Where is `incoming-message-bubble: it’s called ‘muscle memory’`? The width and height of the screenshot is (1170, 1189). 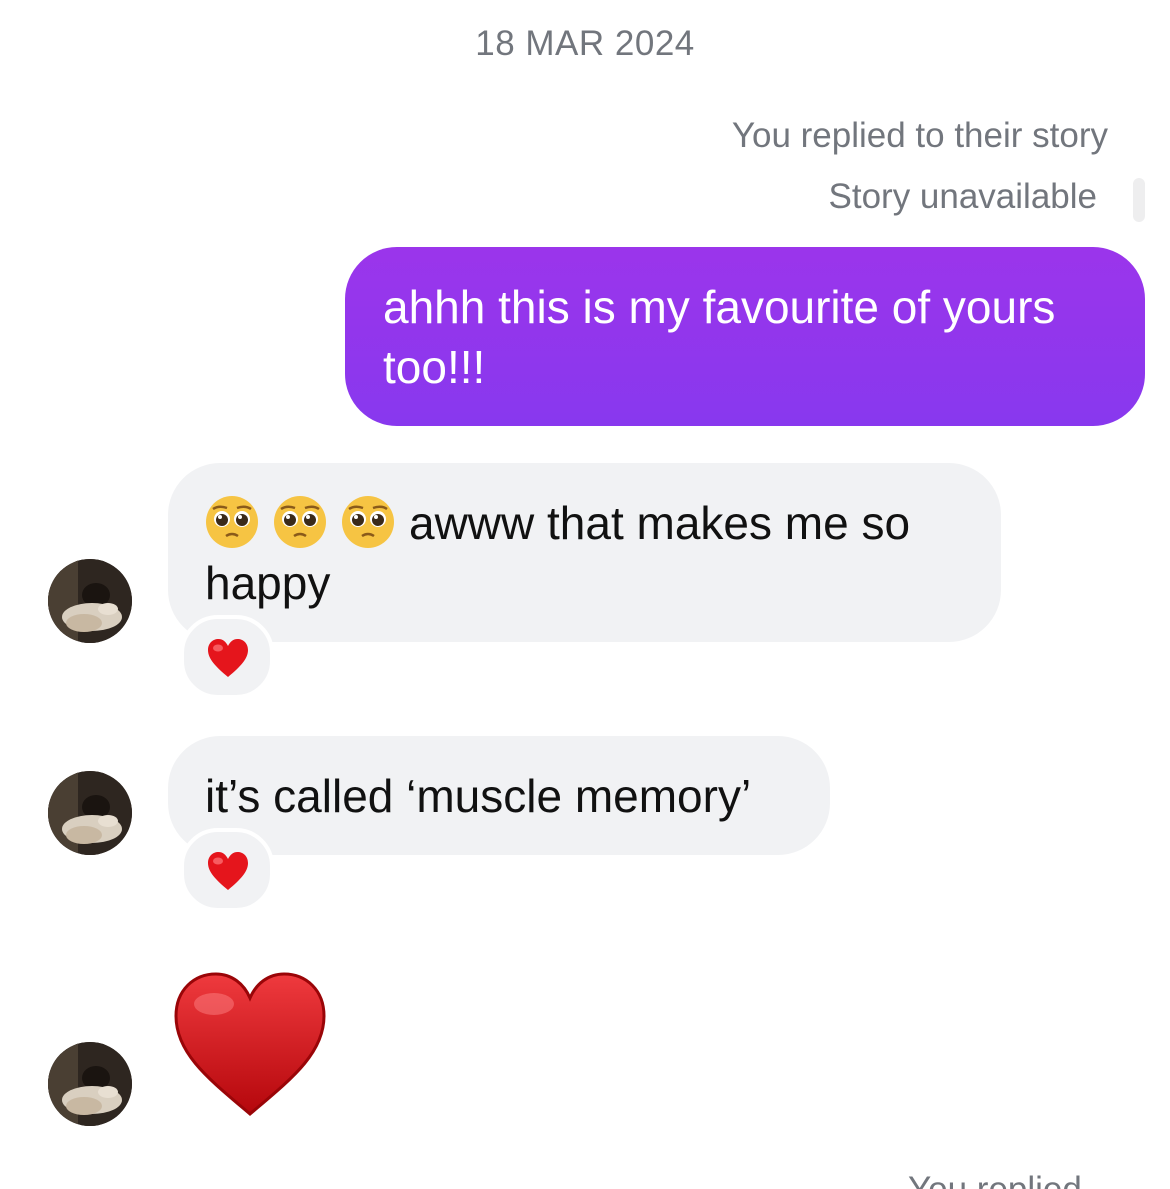
incoming-message-bubble: it’s called ‘muscle memory’ is located at coordinates (499, 795).